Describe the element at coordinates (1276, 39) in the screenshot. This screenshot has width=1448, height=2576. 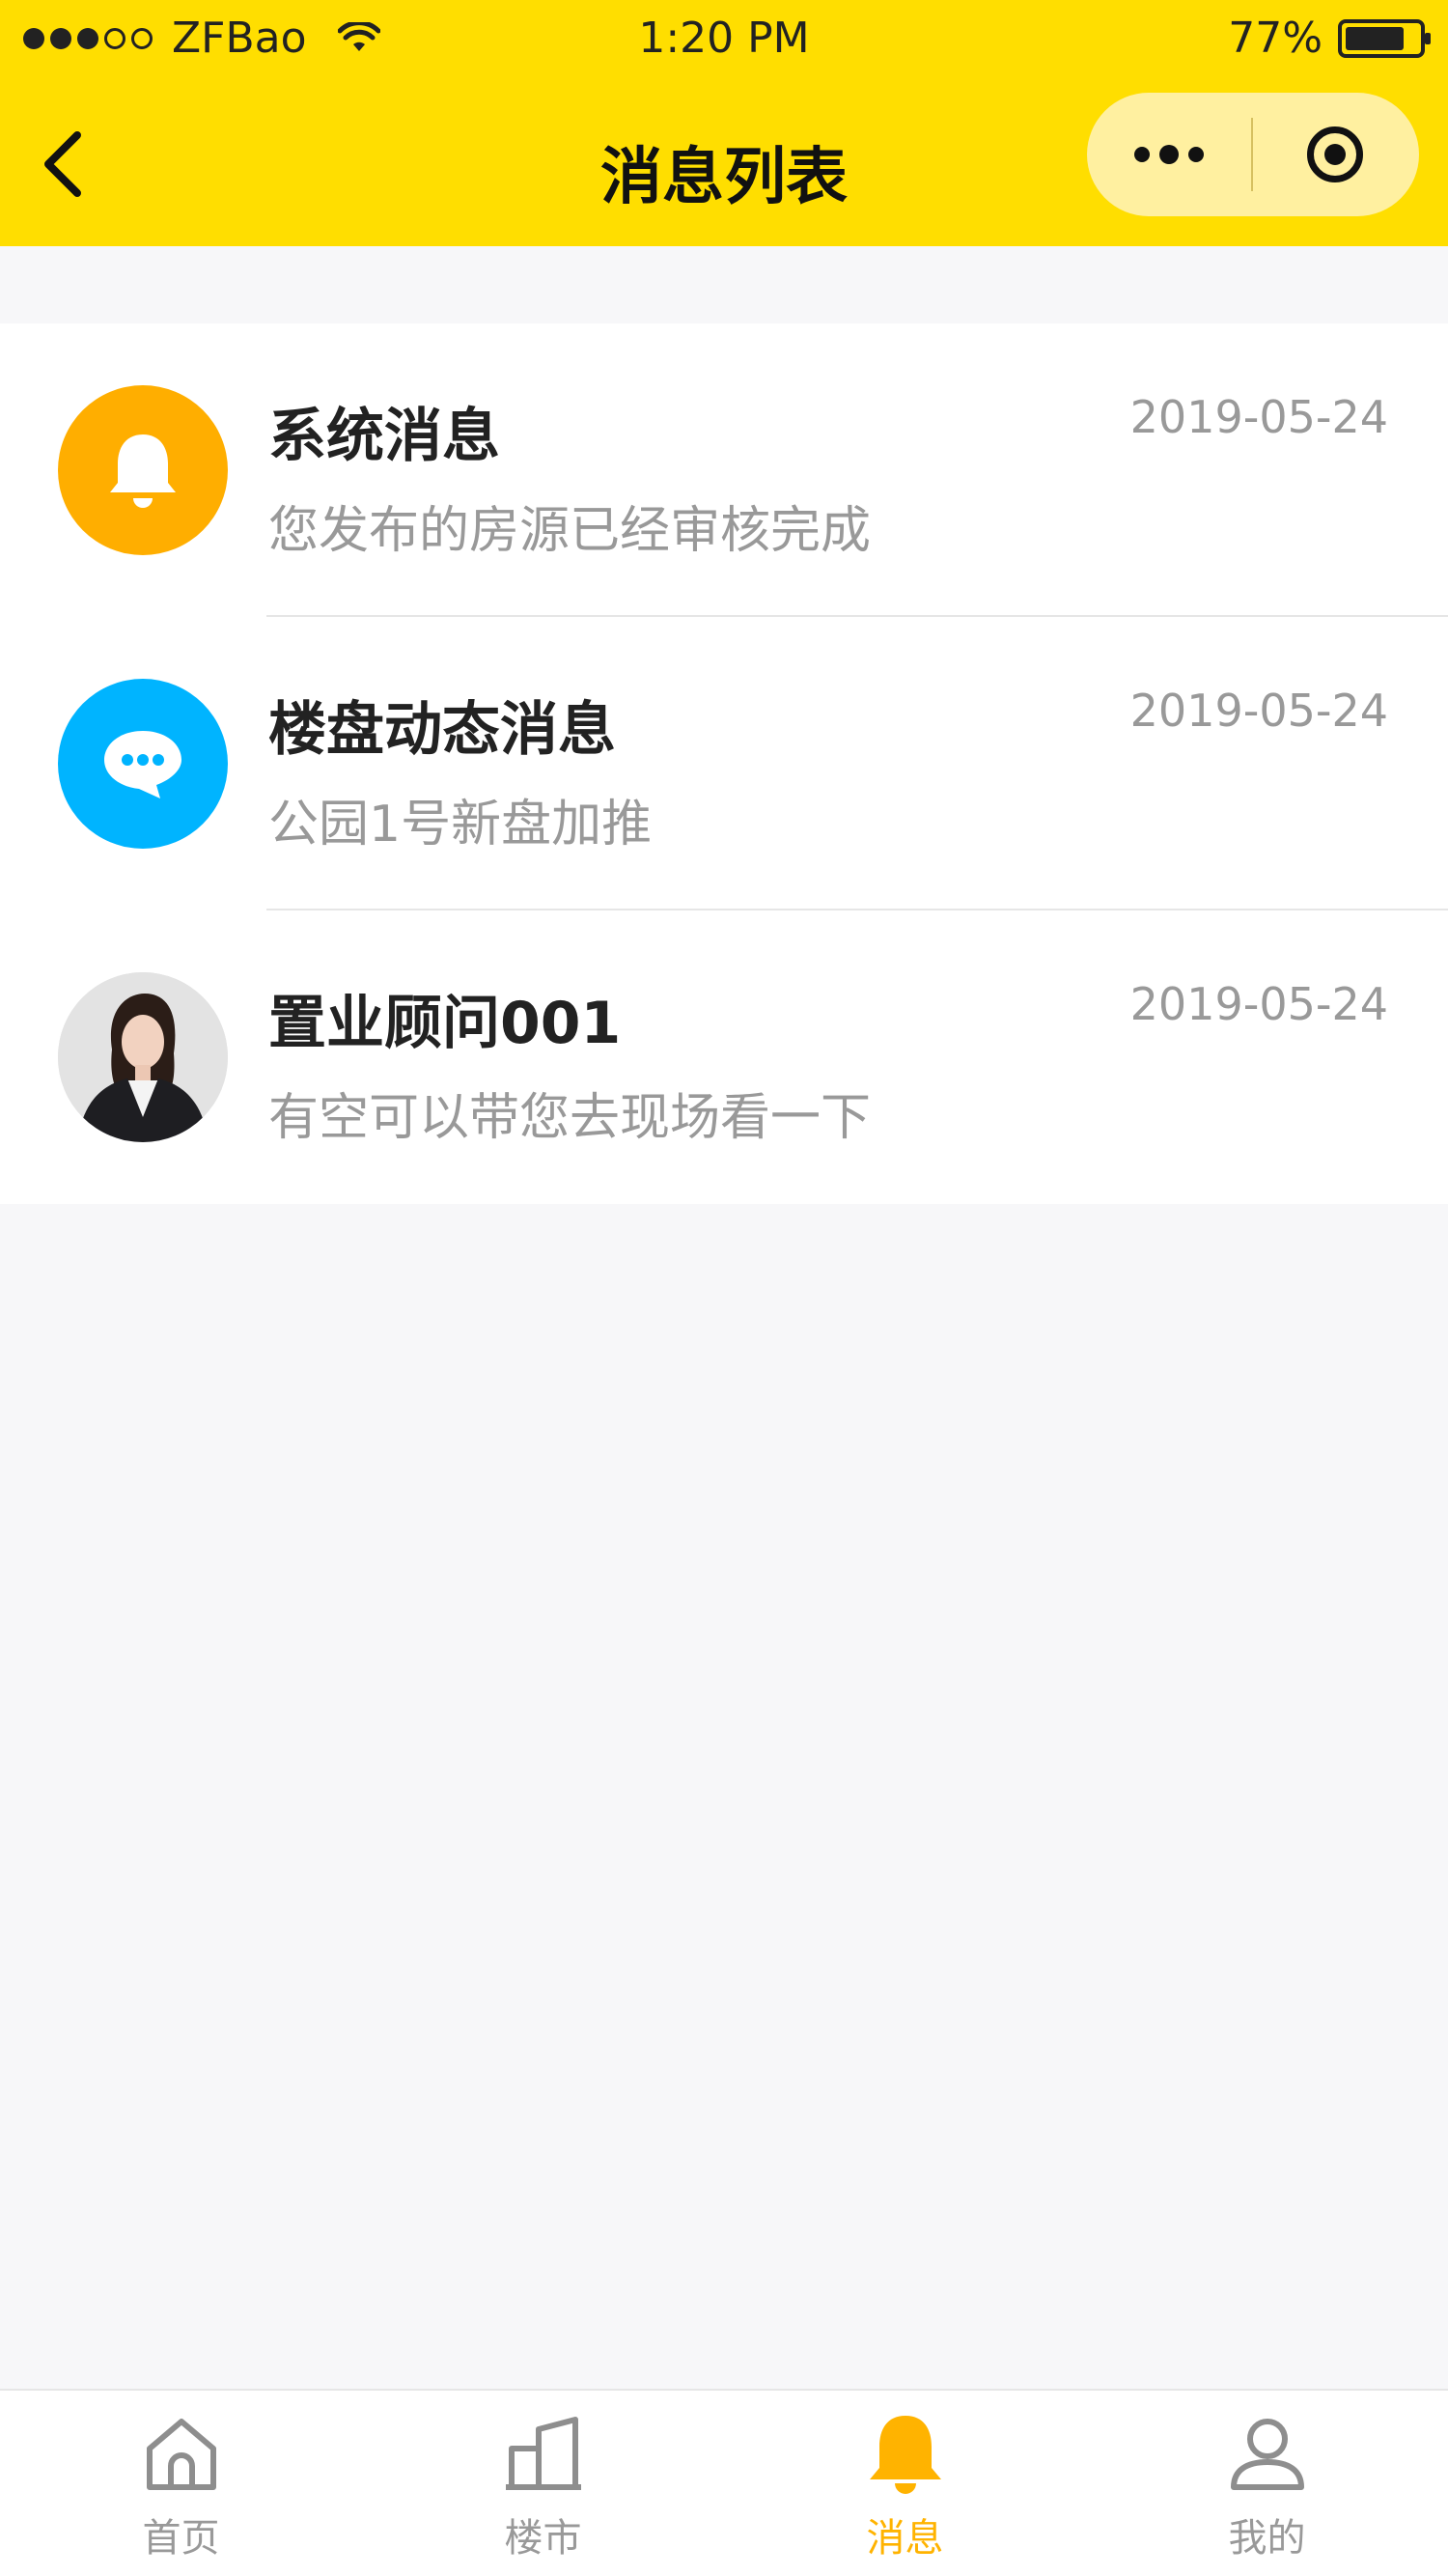
I see `battery-percent: 77%` at that location.